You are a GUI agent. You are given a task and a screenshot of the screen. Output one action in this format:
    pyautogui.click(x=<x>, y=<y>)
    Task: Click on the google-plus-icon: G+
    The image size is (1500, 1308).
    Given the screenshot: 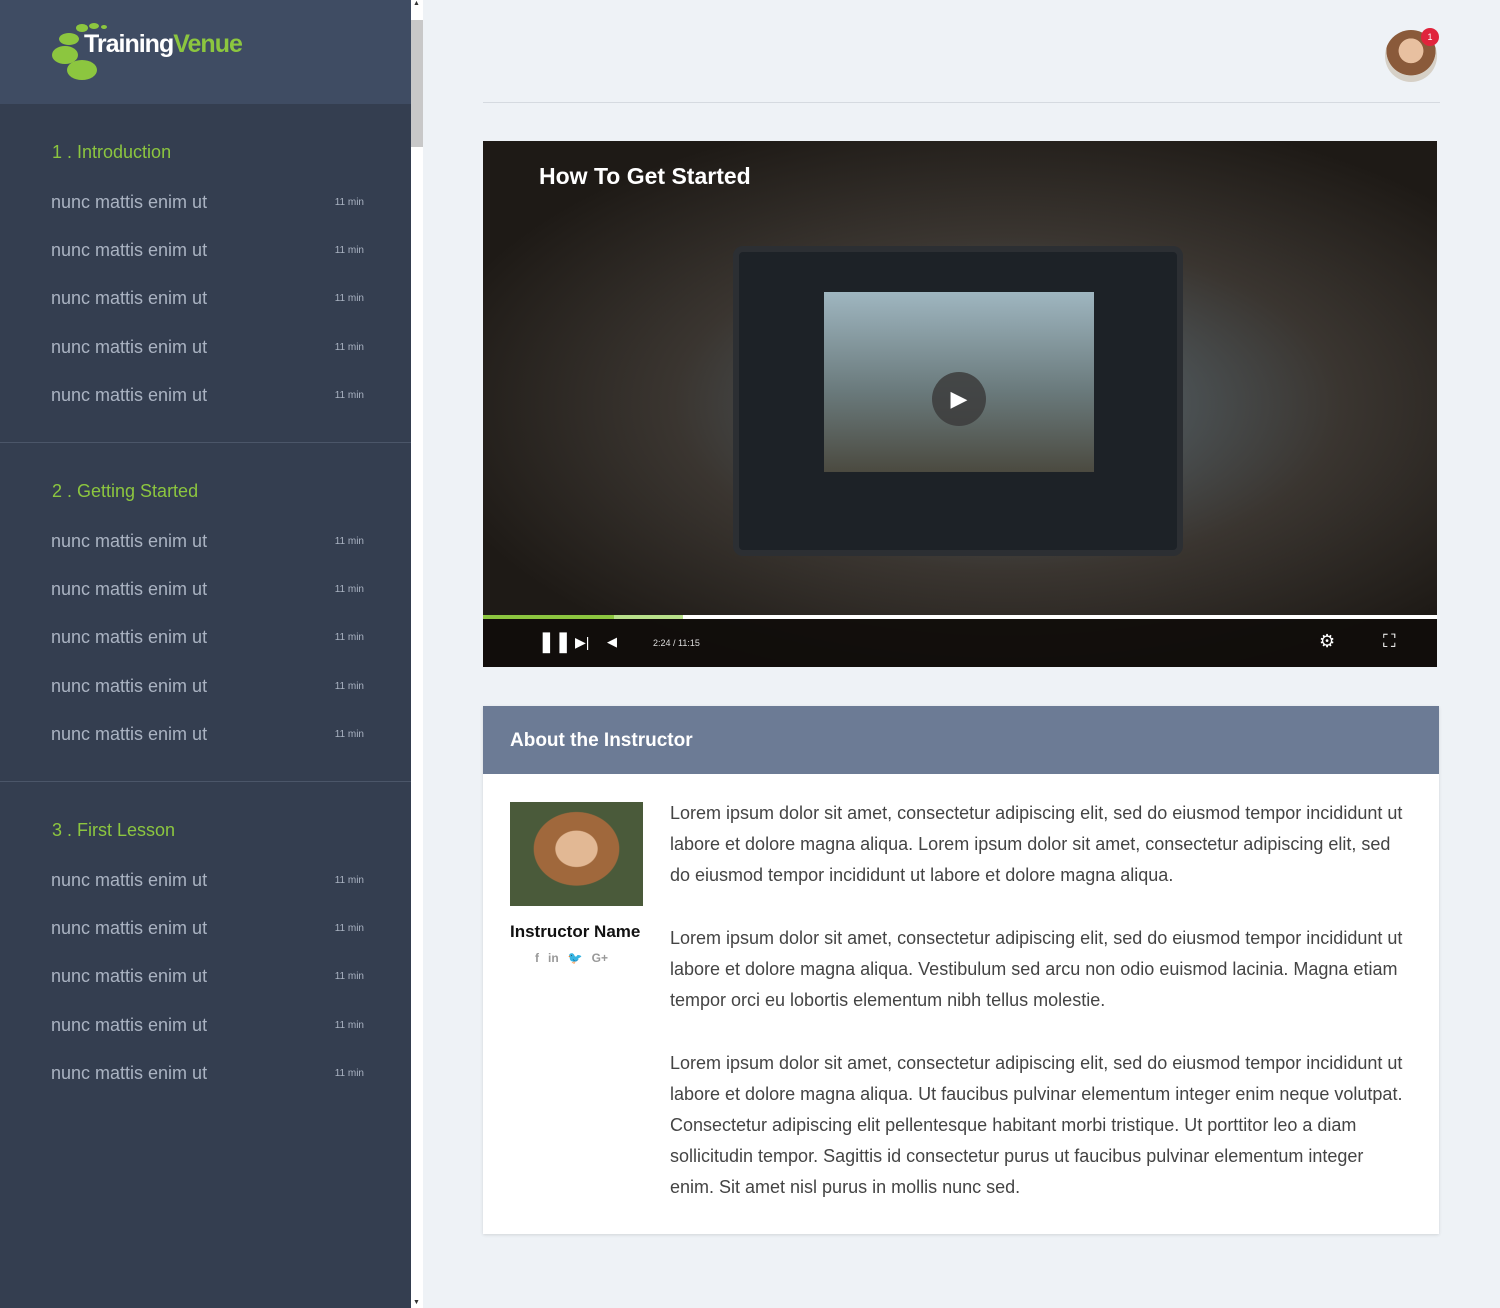 What is the action you would take?
    pyautogui.click(x=600, y=958)
    